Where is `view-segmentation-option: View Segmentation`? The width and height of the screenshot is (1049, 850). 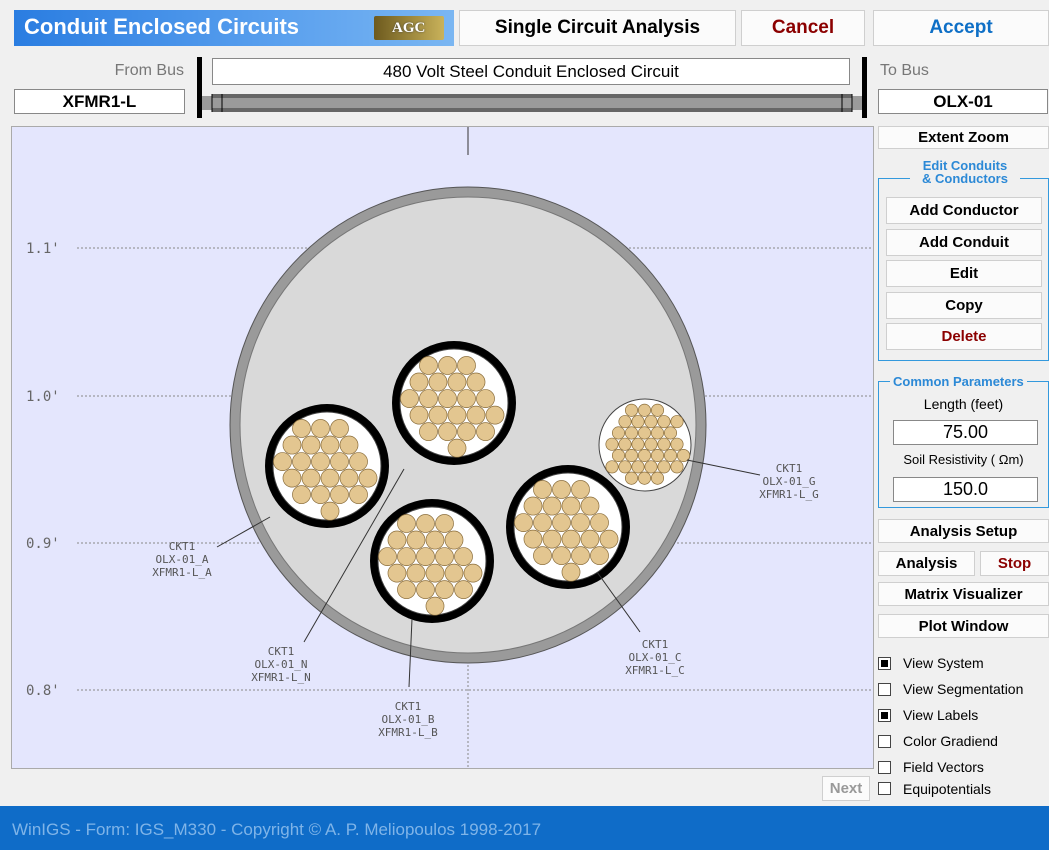
view-segmentation-option: View Segmentation is located at coordinates (963, 689).